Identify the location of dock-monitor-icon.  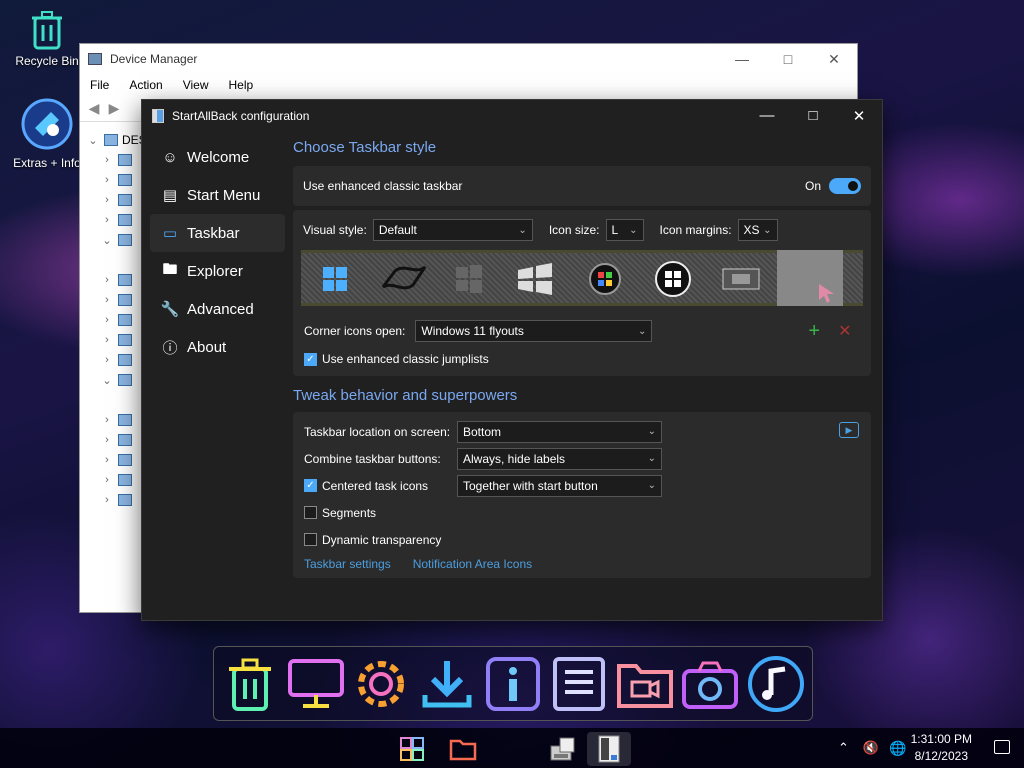
(316, 684).